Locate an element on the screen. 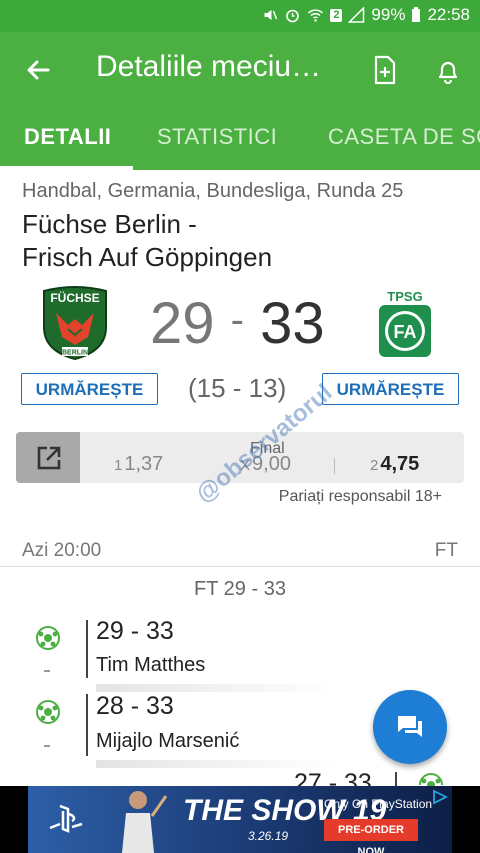 The image size is (480, 853). responsible-gambling-note: Pariați responsabil 18+ is located at coordinates (360, 496).